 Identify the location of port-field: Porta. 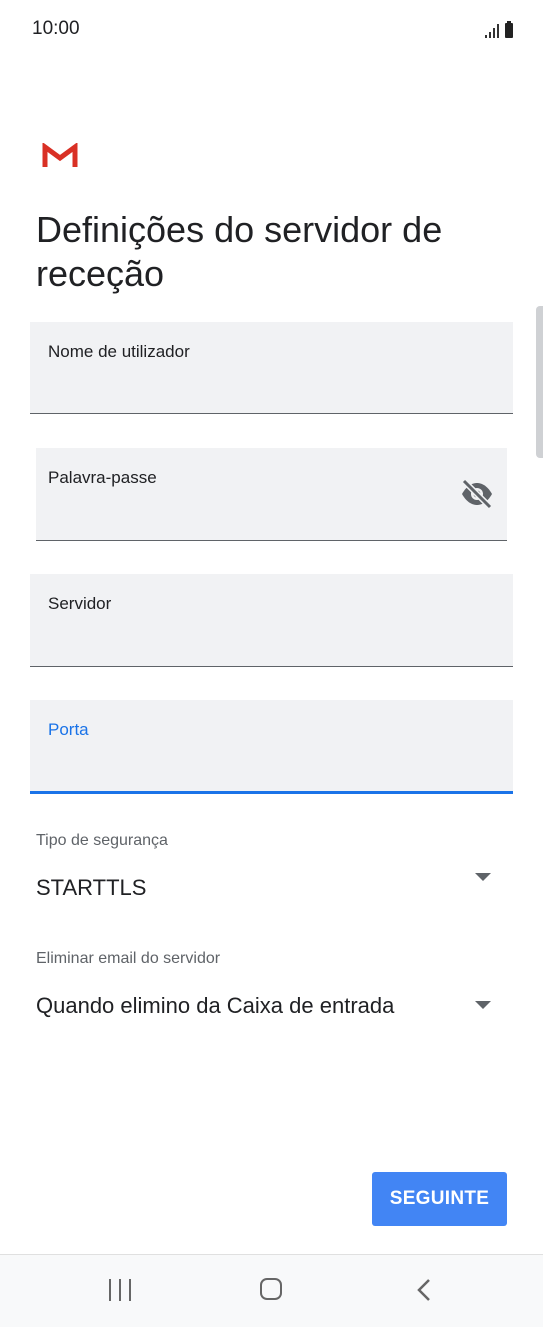
(271, 747).